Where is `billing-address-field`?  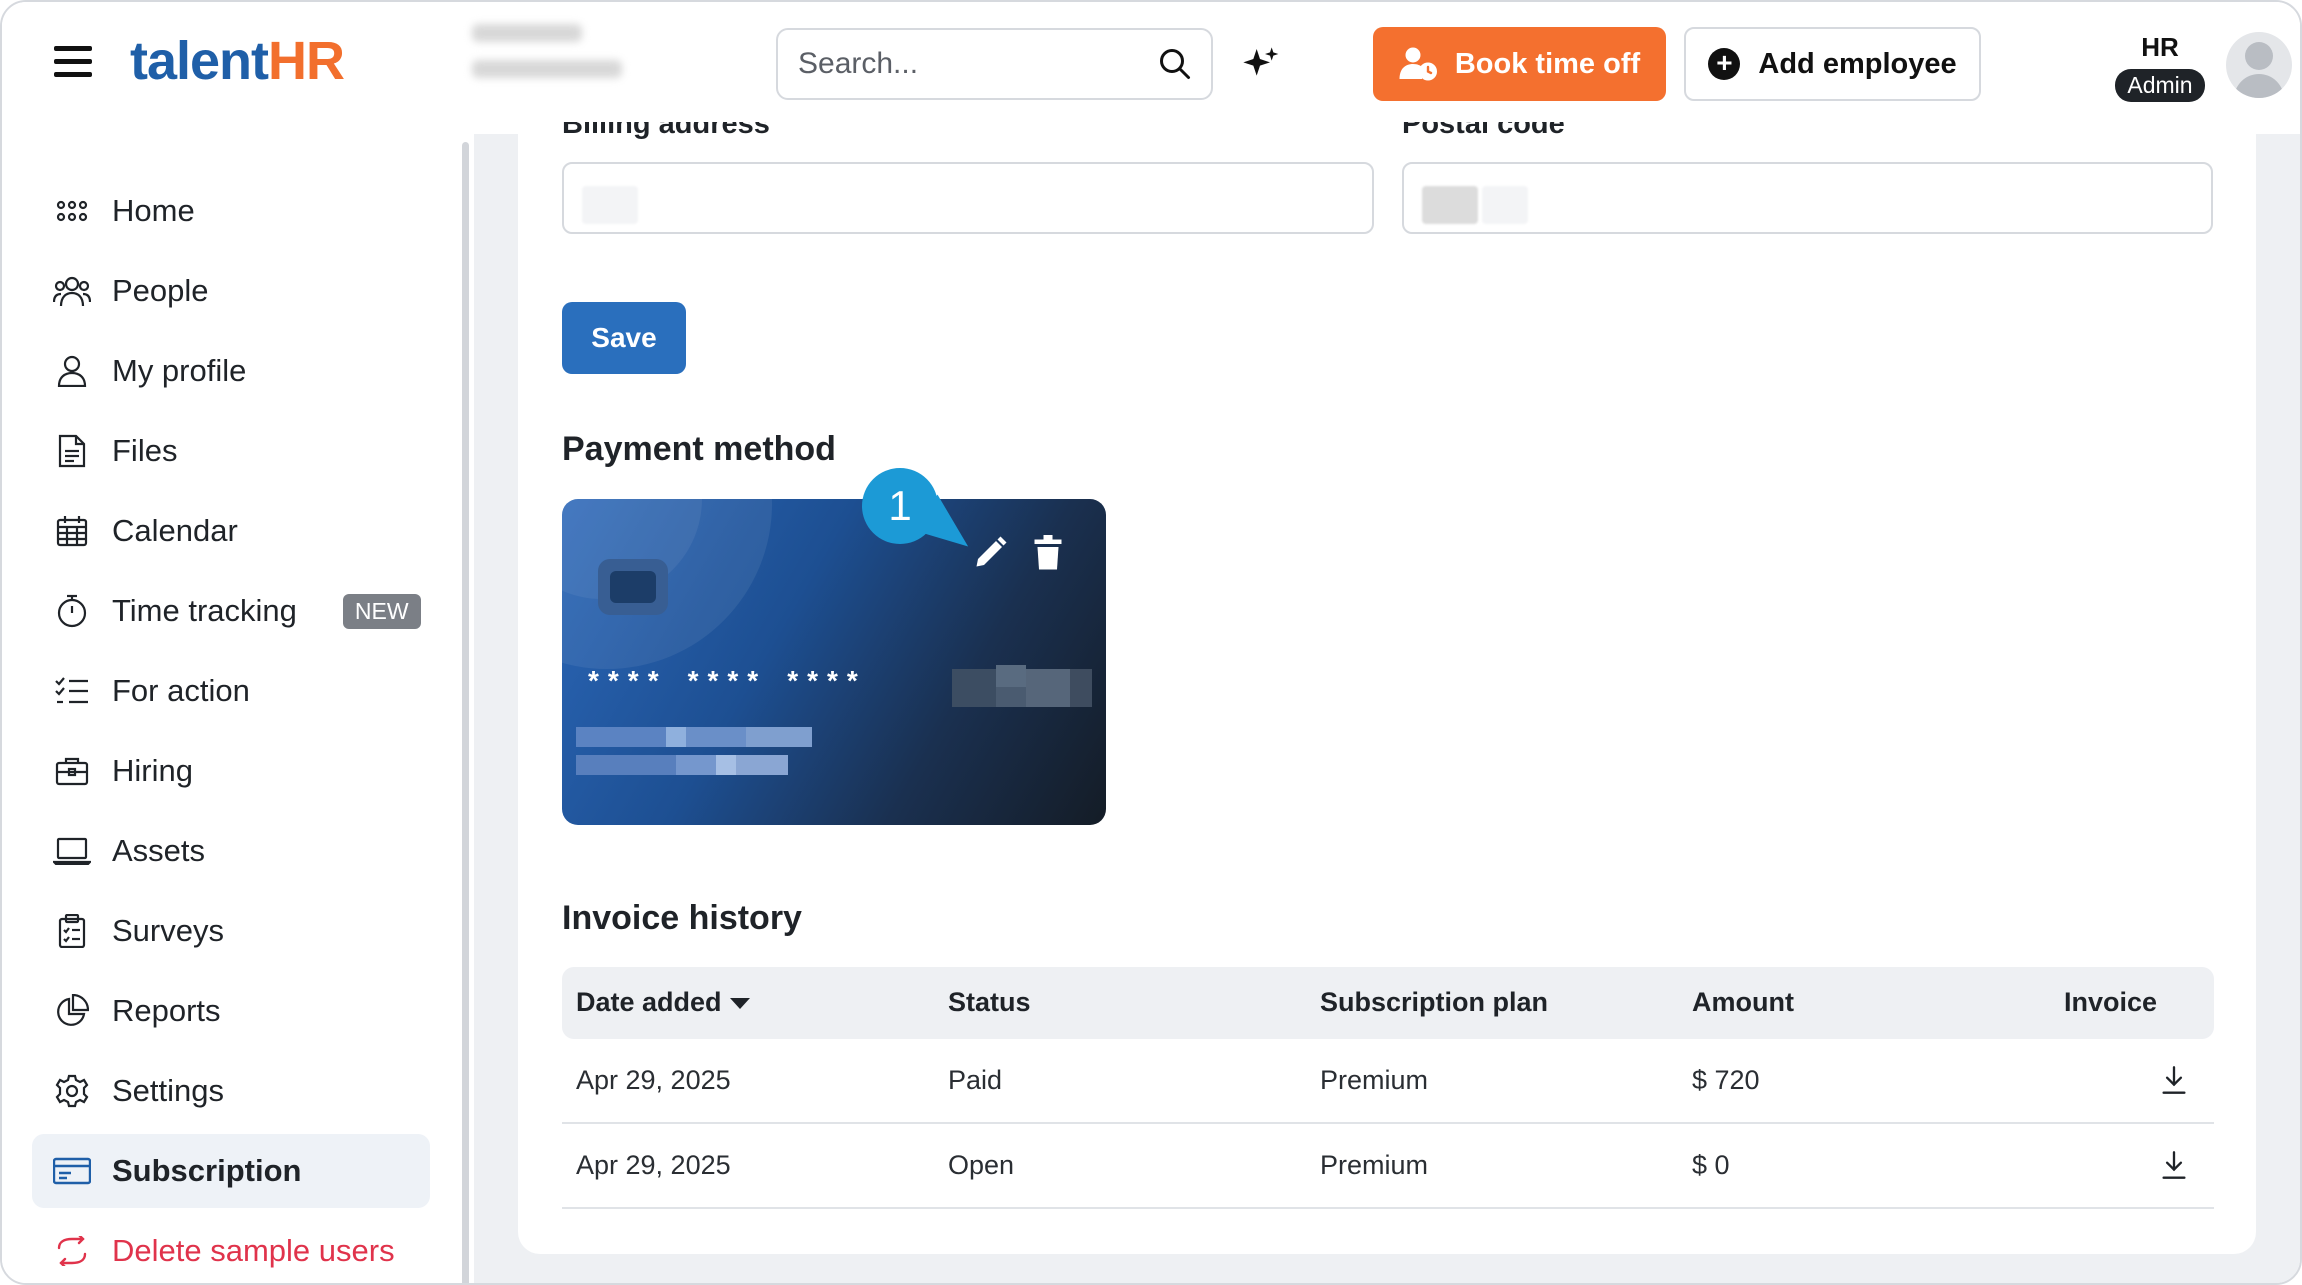 billing-address-field is located at coordinates (968, 198).